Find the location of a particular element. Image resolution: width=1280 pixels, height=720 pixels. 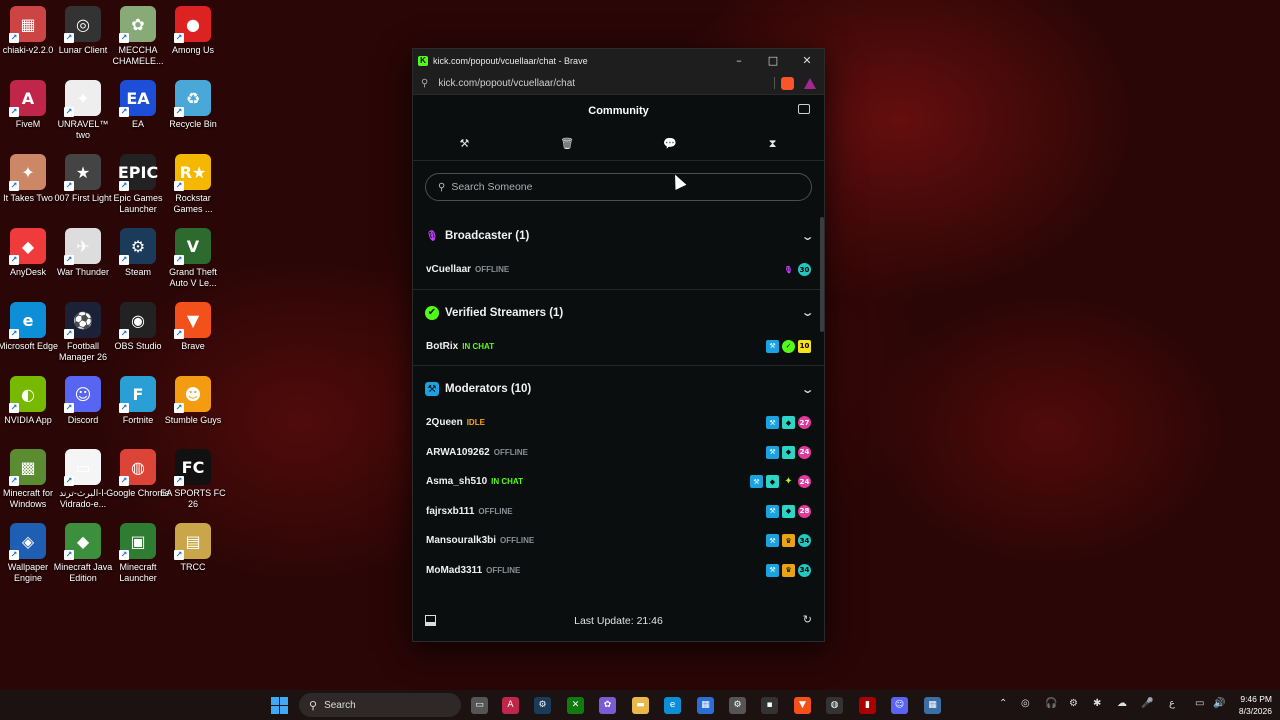

cloud-icon: ☁ is located at coordinates (1122, 703).